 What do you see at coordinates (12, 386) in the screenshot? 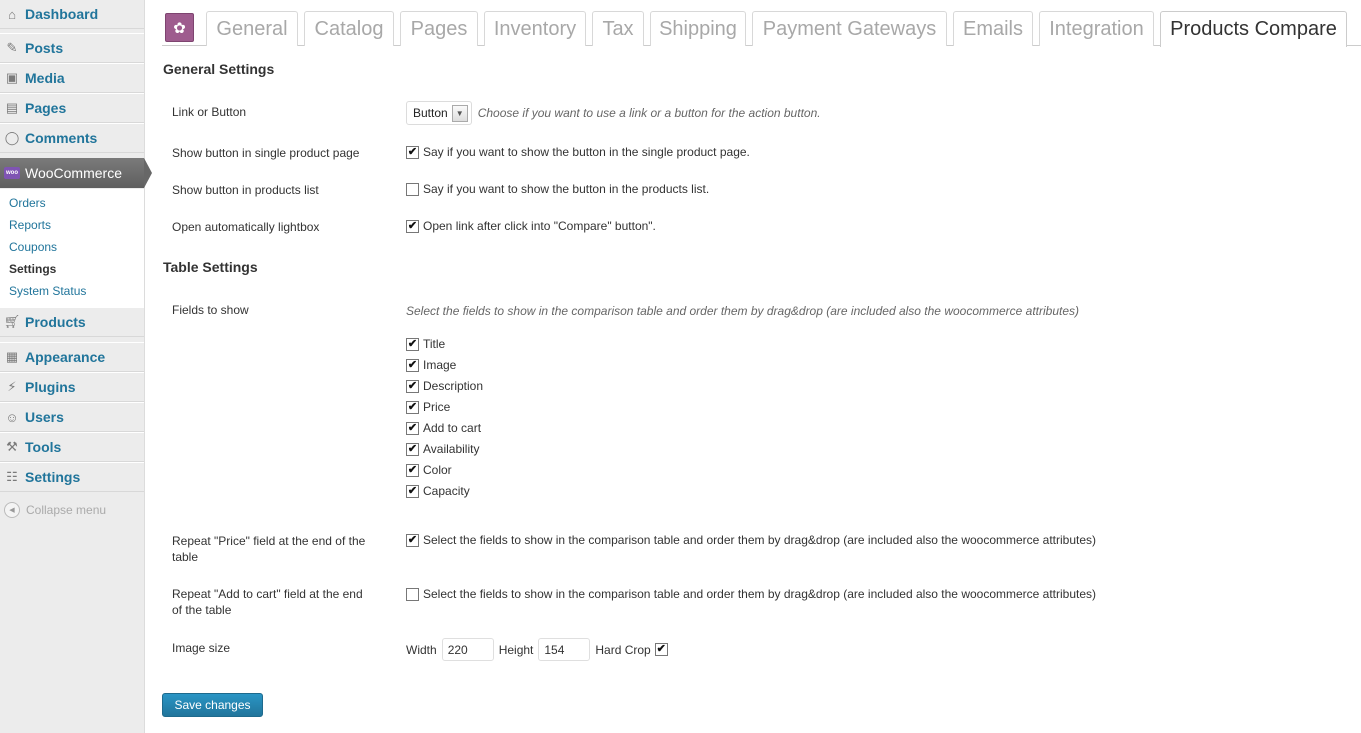
I see `plug-icon: ⚡︎` at bounding box center [12, 386].